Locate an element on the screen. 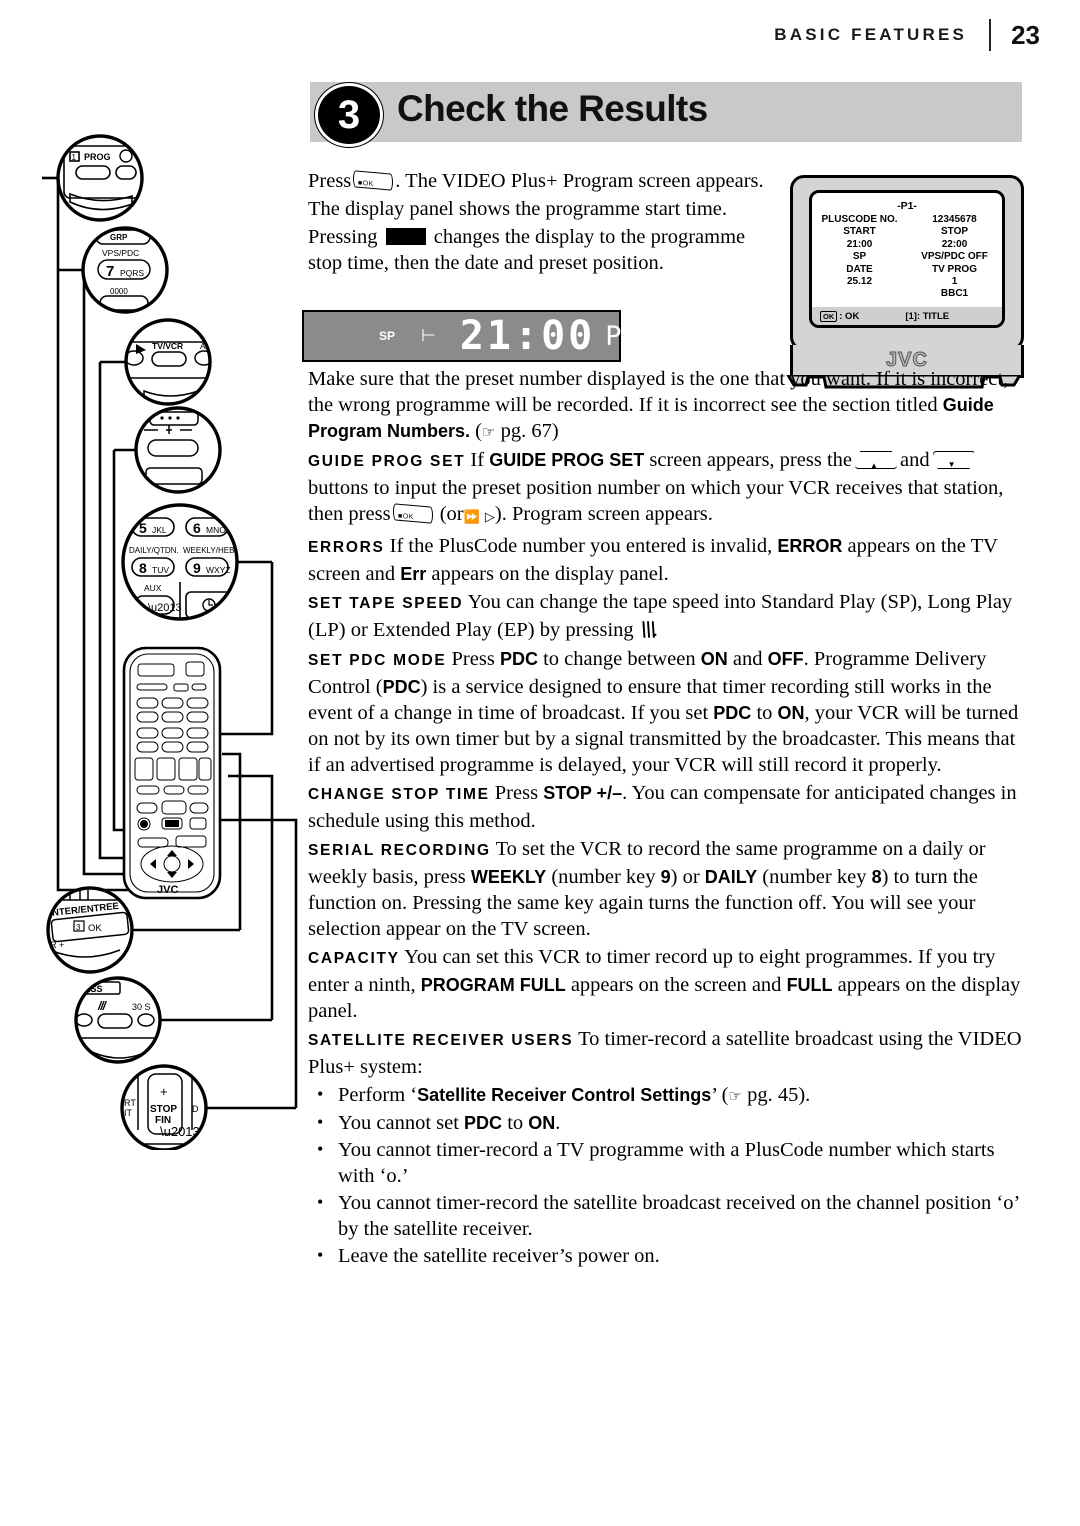 Image resolution: width=1080 pixels, height=1526 pixels. gps-t1: If is located at coordinates (480, 460).